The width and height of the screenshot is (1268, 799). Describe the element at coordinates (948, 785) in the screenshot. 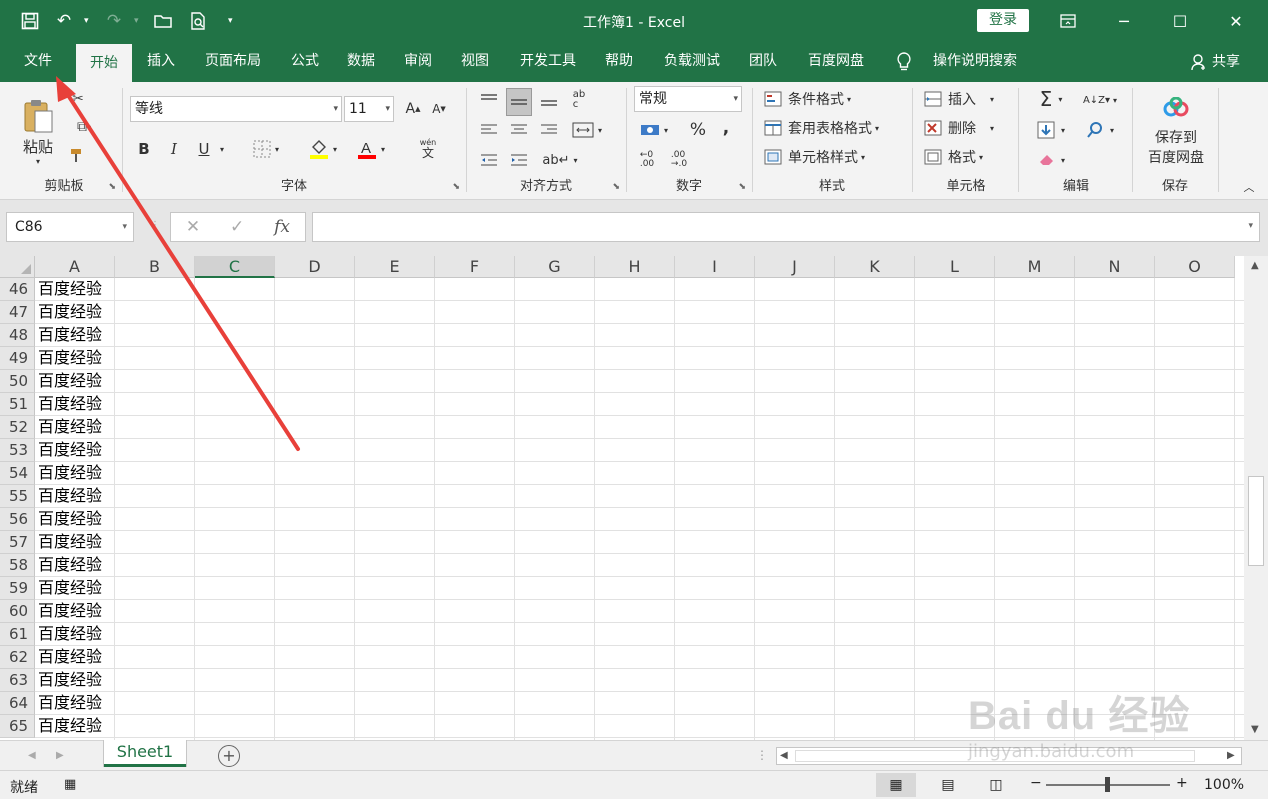

I see `page-layout-view-icon: ▤` at that location.